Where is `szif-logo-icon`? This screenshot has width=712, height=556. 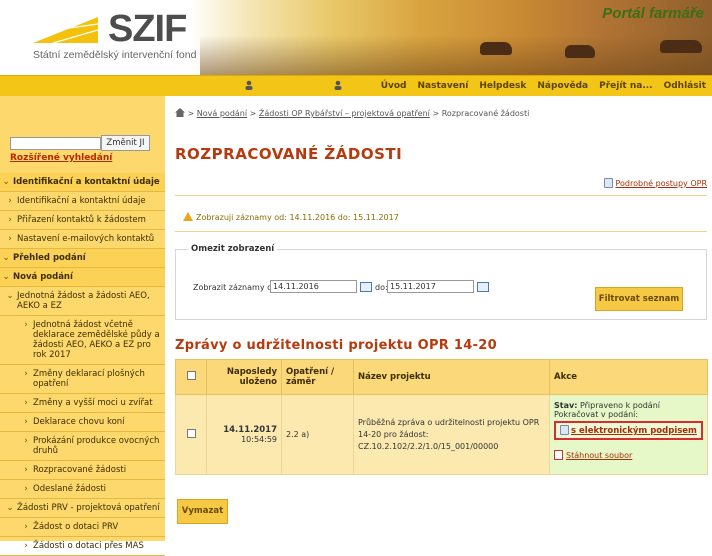
szif-logo-icon is located at coordinates (65, 28).